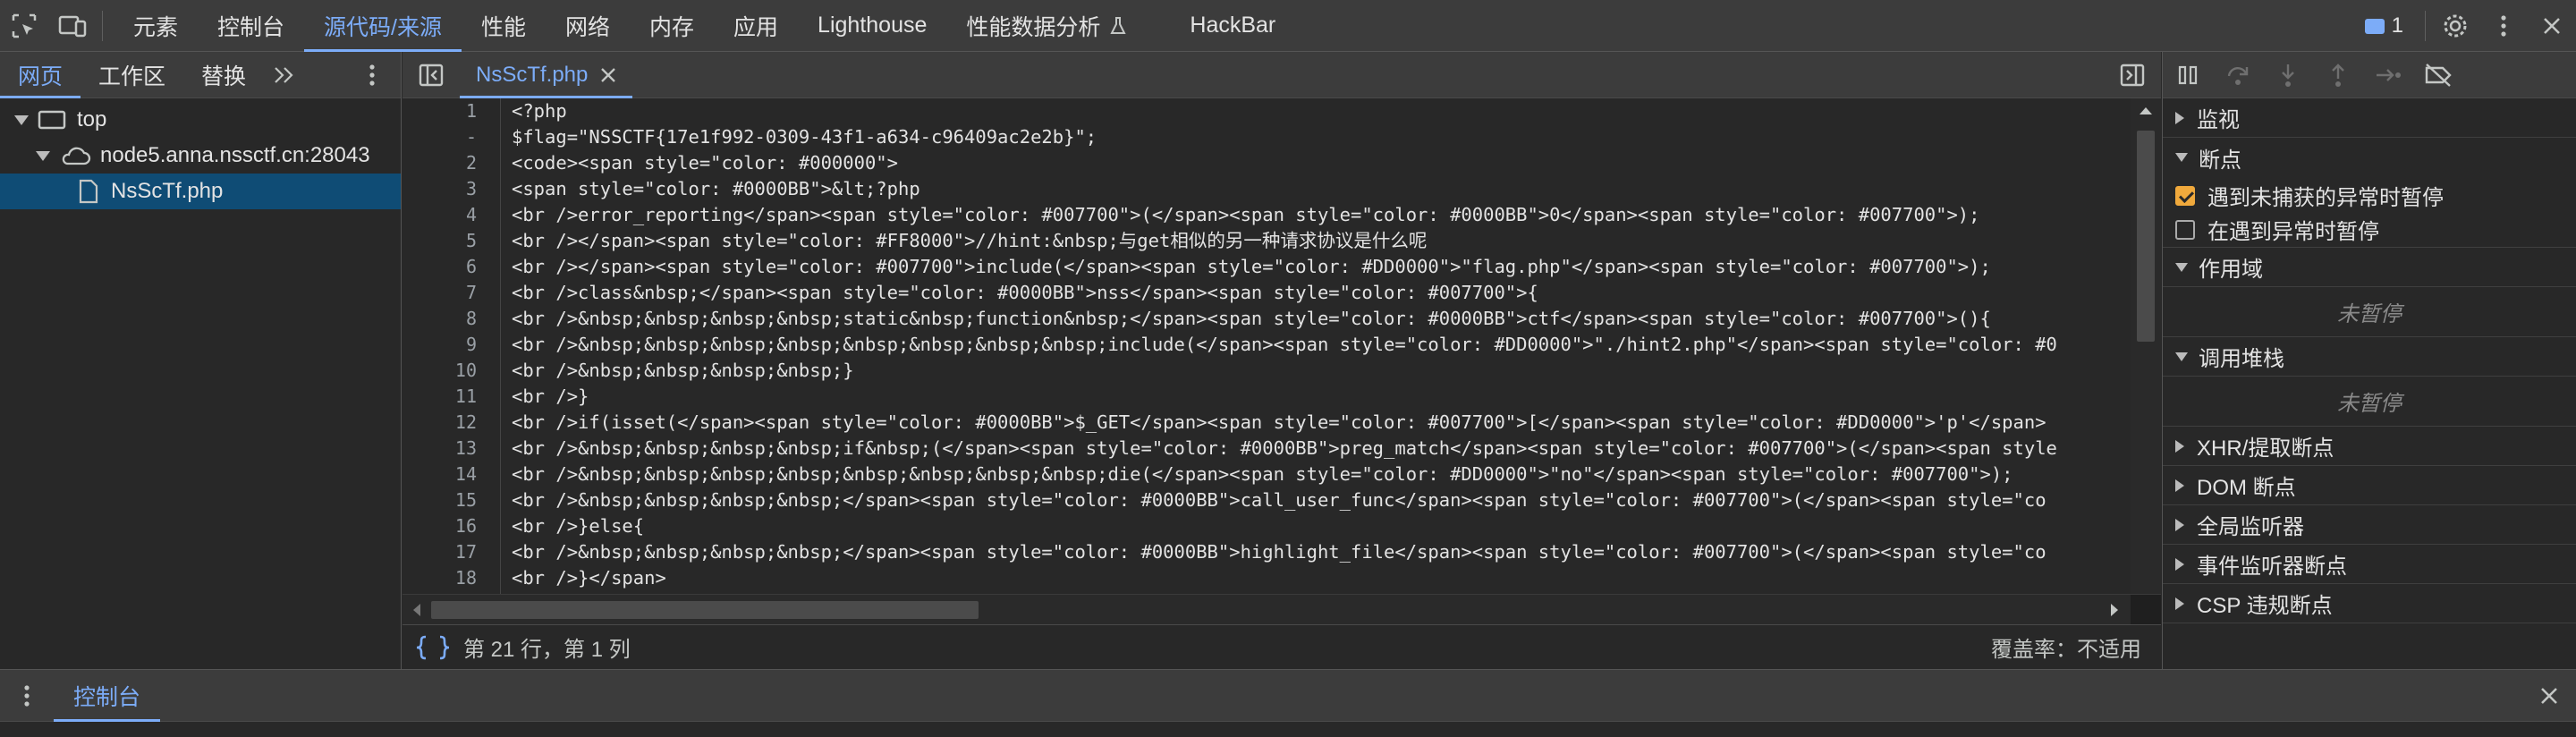 The image size is (2576, 737). What do you see at coordinates (451, 371) in the screenshot?
I see `line-number: 10` at bounding box center [451, 371].